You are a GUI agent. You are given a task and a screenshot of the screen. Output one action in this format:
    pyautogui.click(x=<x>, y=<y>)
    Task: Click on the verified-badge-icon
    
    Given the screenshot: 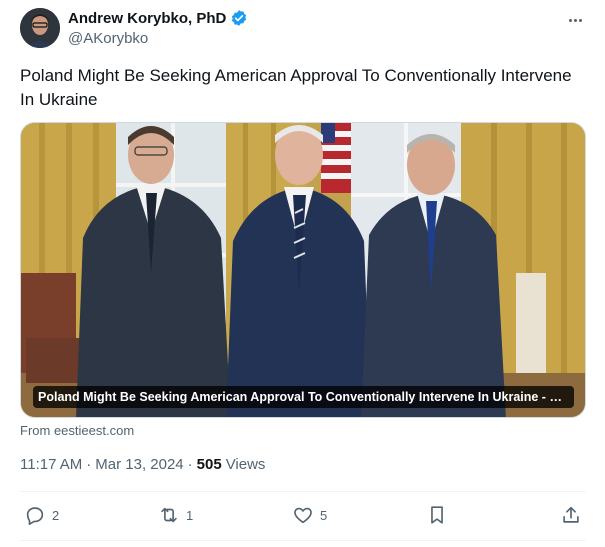 What is the action you would take?
    pyautogui.click(x=239, y=18)
    